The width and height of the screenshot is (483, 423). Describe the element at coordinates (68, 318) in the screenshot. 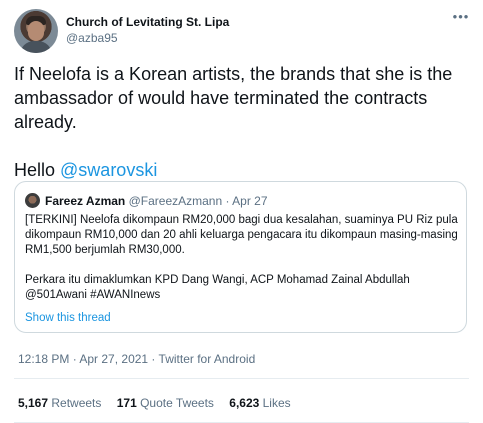

I see `show-thread-link: Show this thread` at that location.